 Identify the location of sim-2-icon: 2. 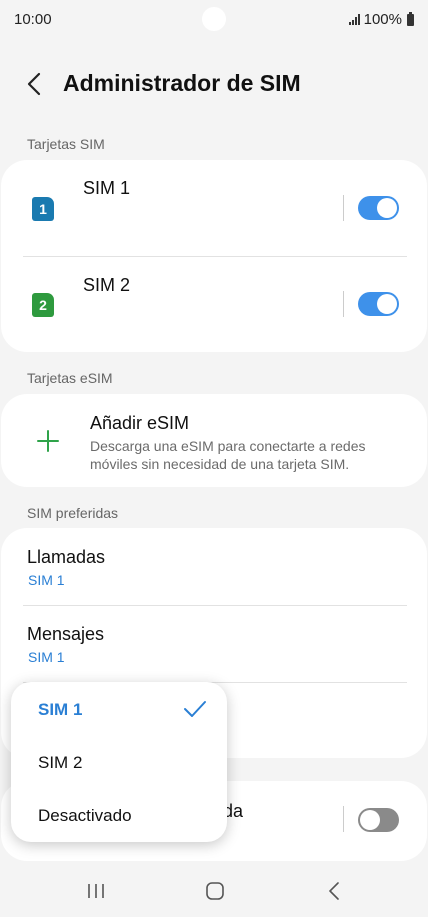
(43, 305).